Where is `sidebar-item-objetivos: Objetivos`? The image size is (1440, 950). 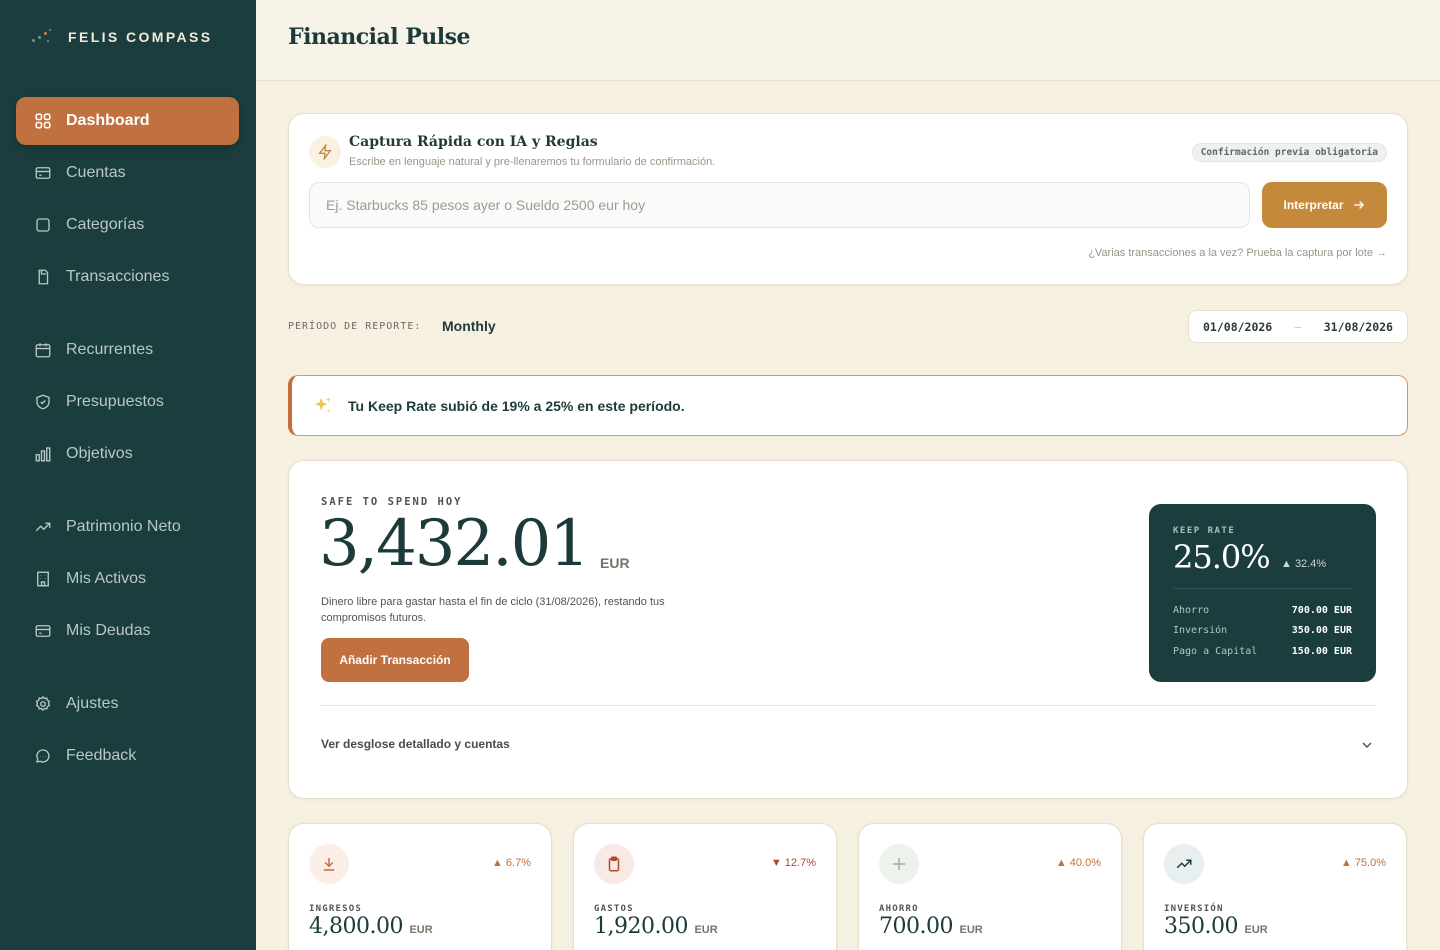 sidebar-item-objetivos: Objetivos is located at coordinates (127, 454).